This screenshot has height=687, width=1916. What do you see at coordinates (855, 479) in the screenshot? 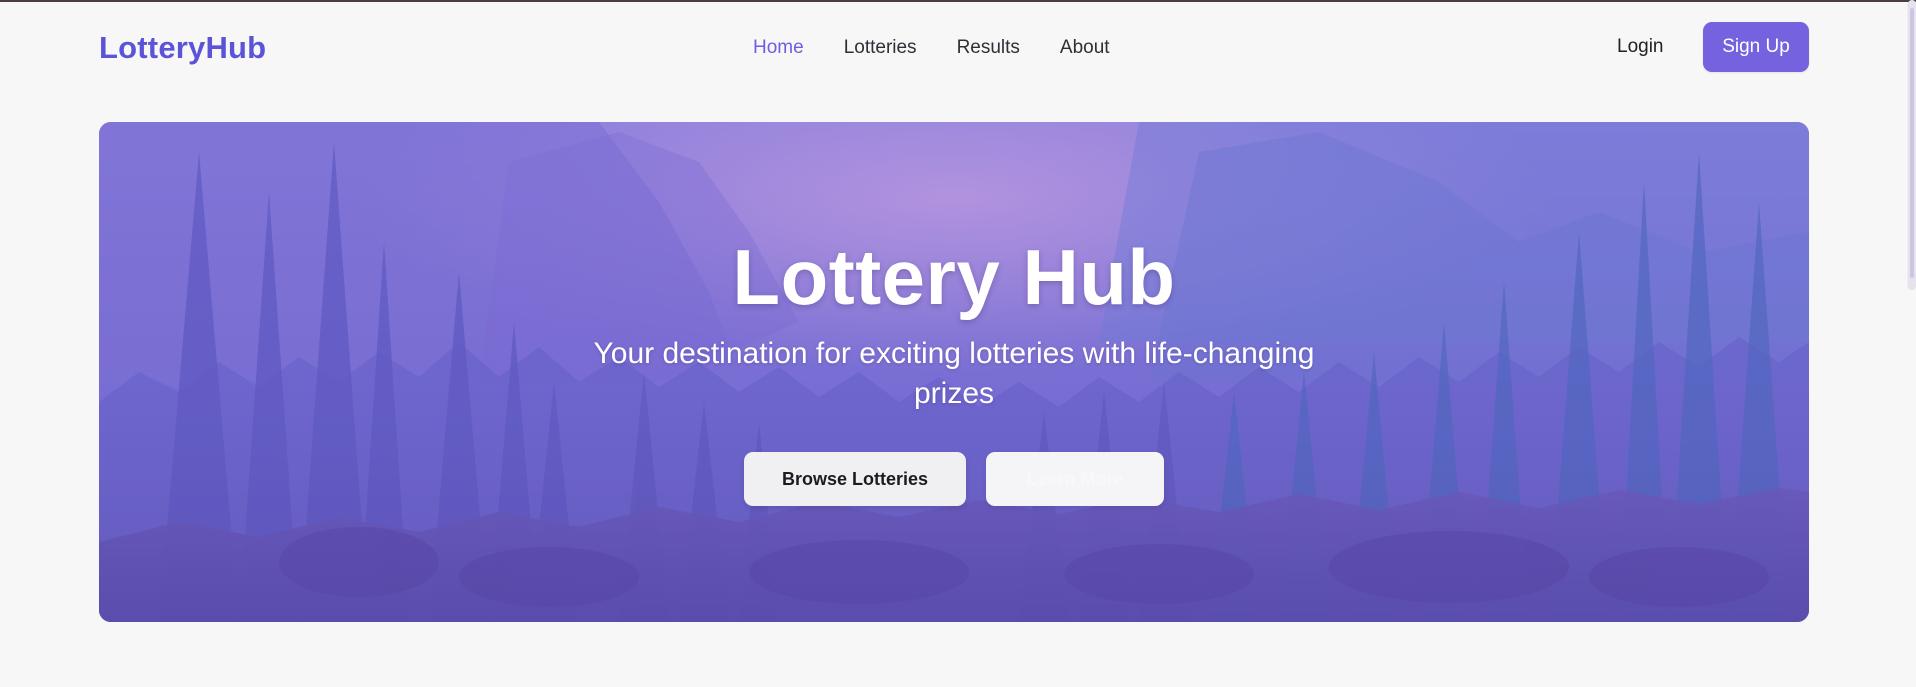
I see `browse-lotteries-button: Browse Lotteries` at bounding box center [855, 479].